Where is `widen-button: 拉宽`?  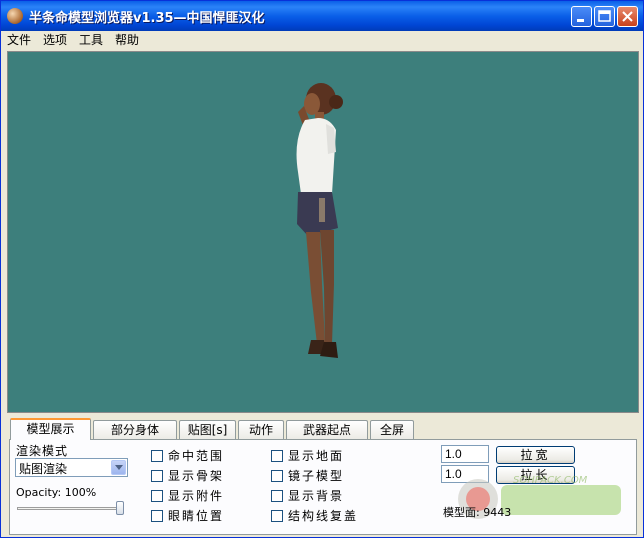
widen-button: 拉宽 is located at coordinates (535, 455).